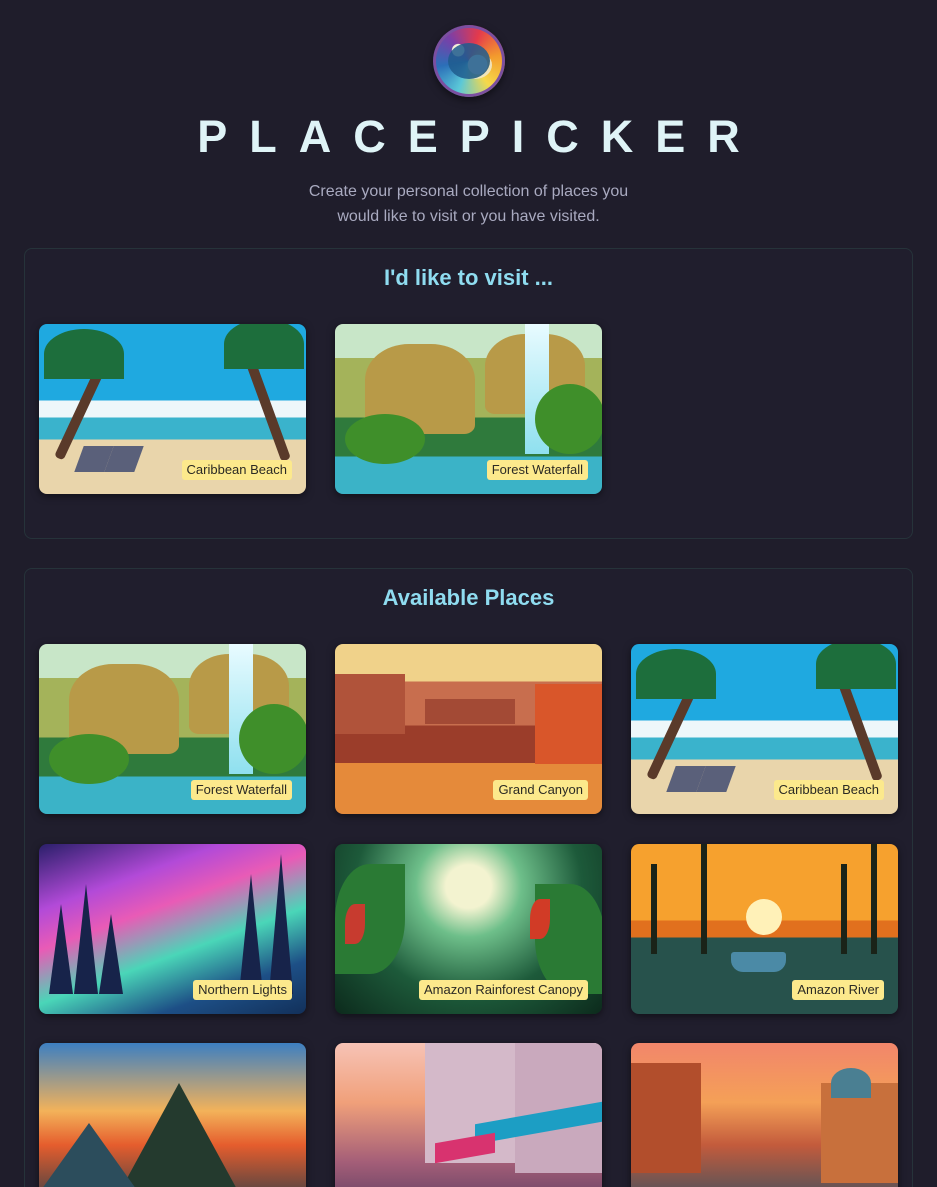  What do you see at coordinates (172, 729) in the screenshot?
I see `available-place-card: Forest Waterfall` at bounding box center [172, 729].